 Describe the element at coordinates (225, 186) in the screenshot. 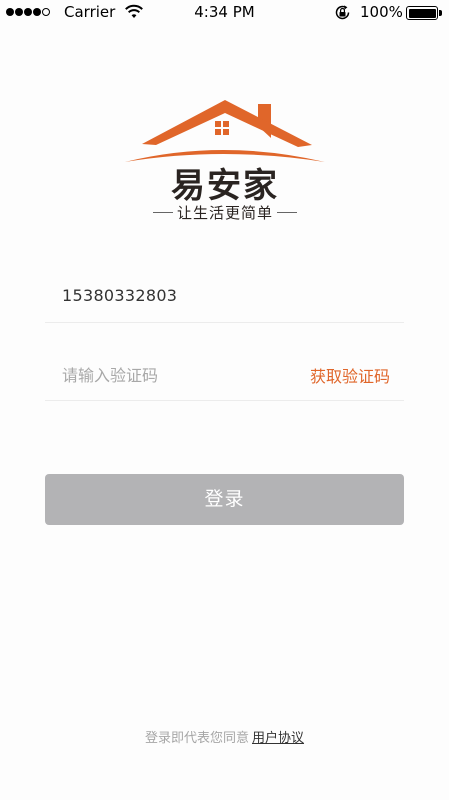

I see `brand-name: 易安家` at that location.